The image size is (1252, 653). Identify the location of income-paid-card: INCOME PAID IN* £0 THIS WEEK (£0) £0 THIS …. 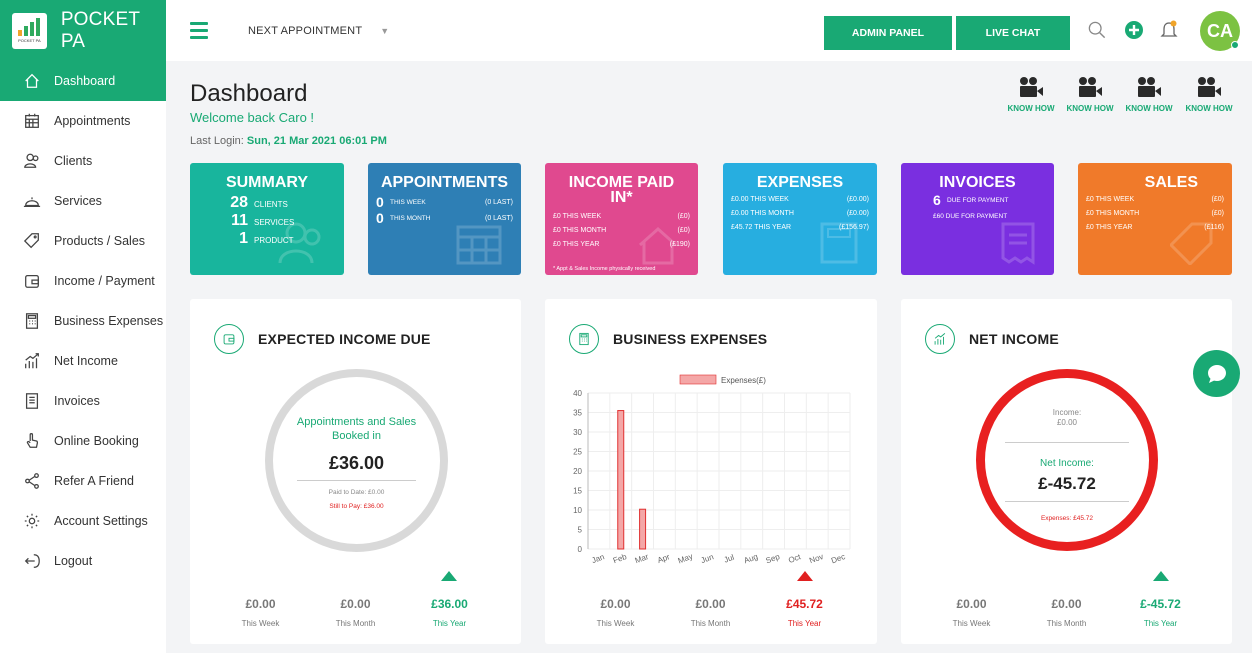
(621, 219).